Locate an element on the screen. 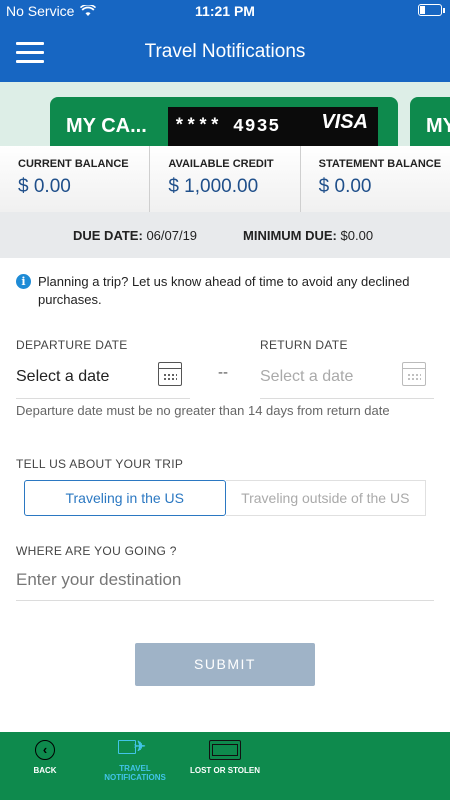  submit-button: SUBMIT is located at coordinates (225, 664).